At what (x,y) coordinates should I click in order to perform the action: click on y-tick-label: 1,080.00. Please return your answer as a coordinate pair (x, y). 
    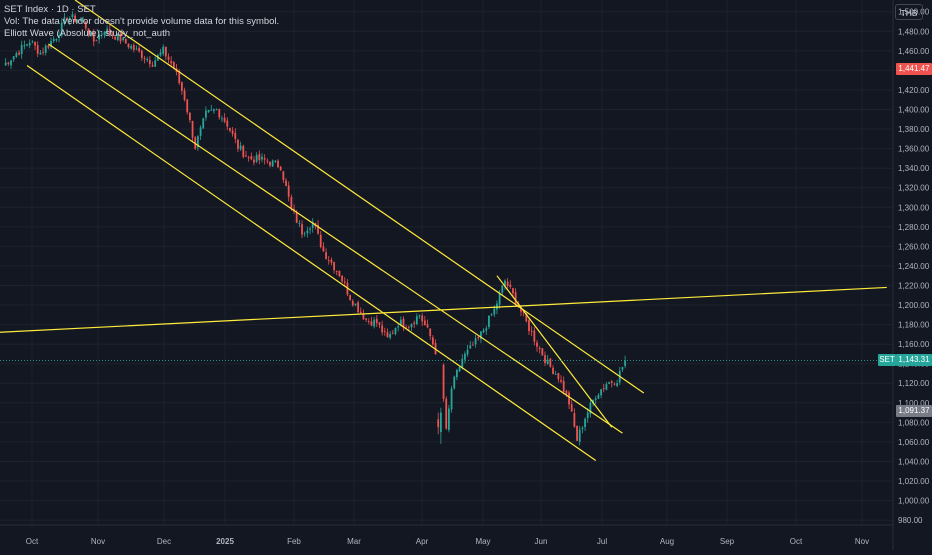
    Looking at the image, I should click on (914, 422).